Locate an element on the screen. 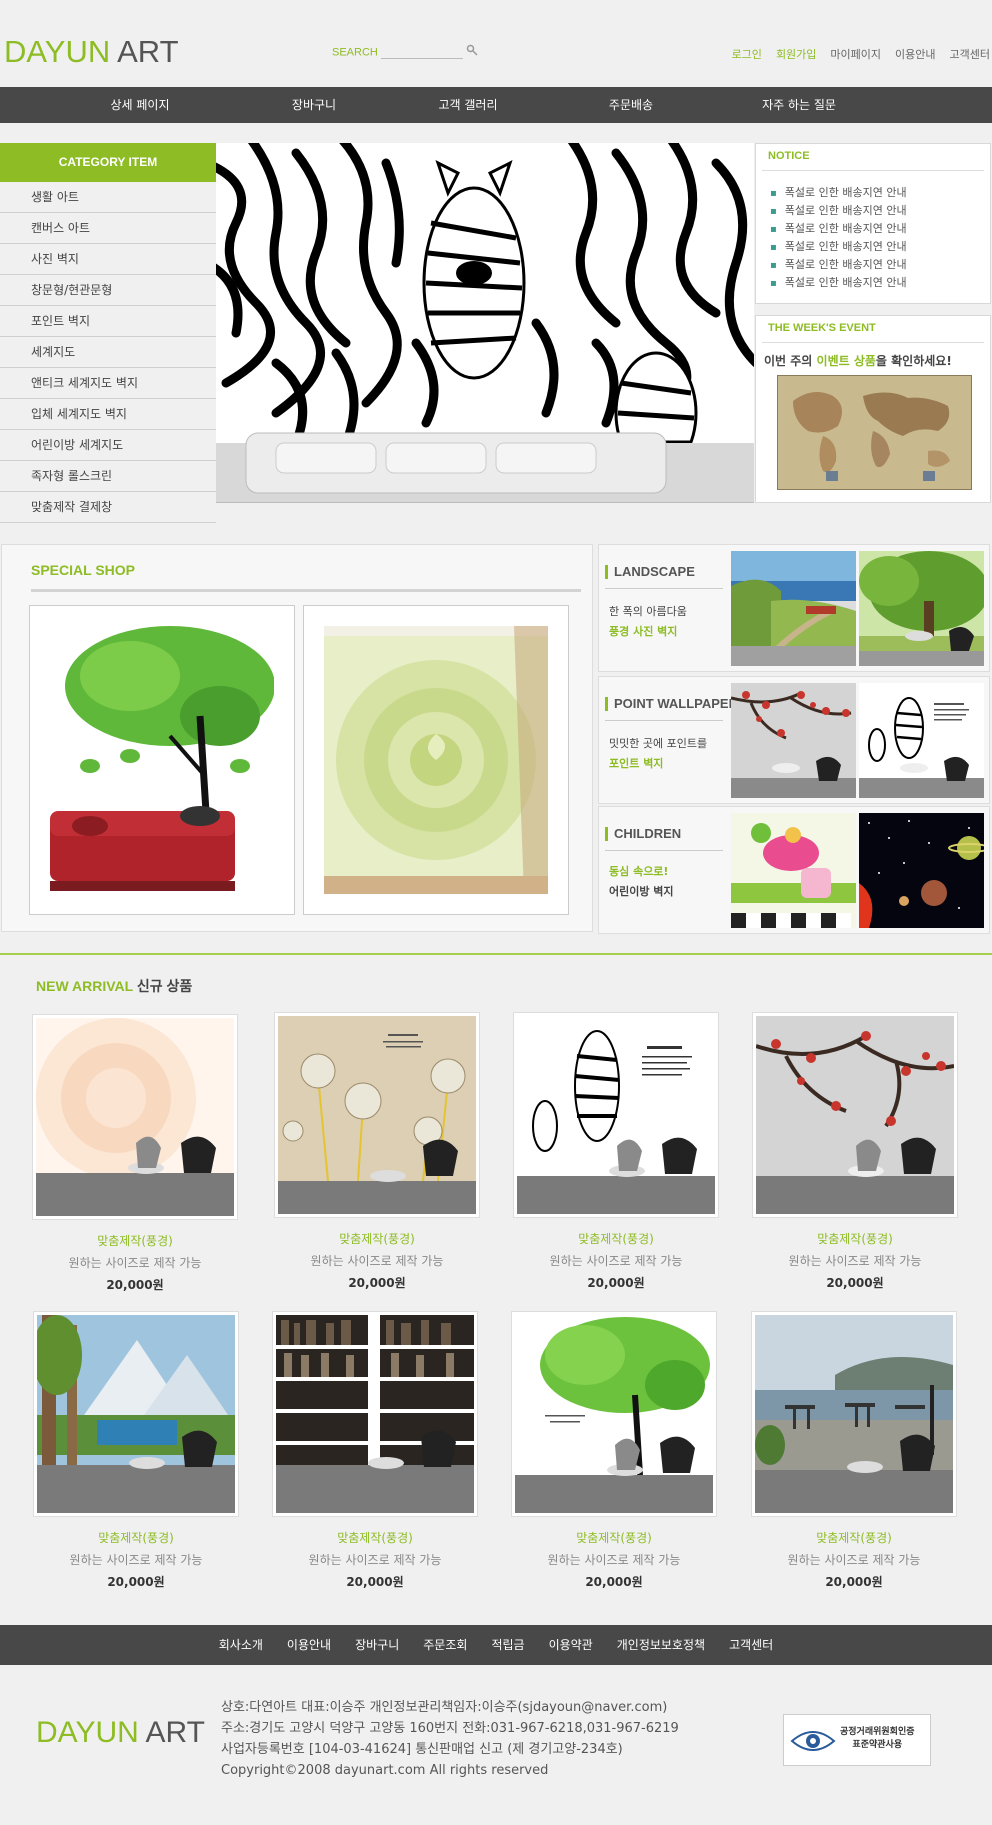 The image size is (992, 1825). children-line2: 어린이방 벽지 is located at coordinates (641, 891).